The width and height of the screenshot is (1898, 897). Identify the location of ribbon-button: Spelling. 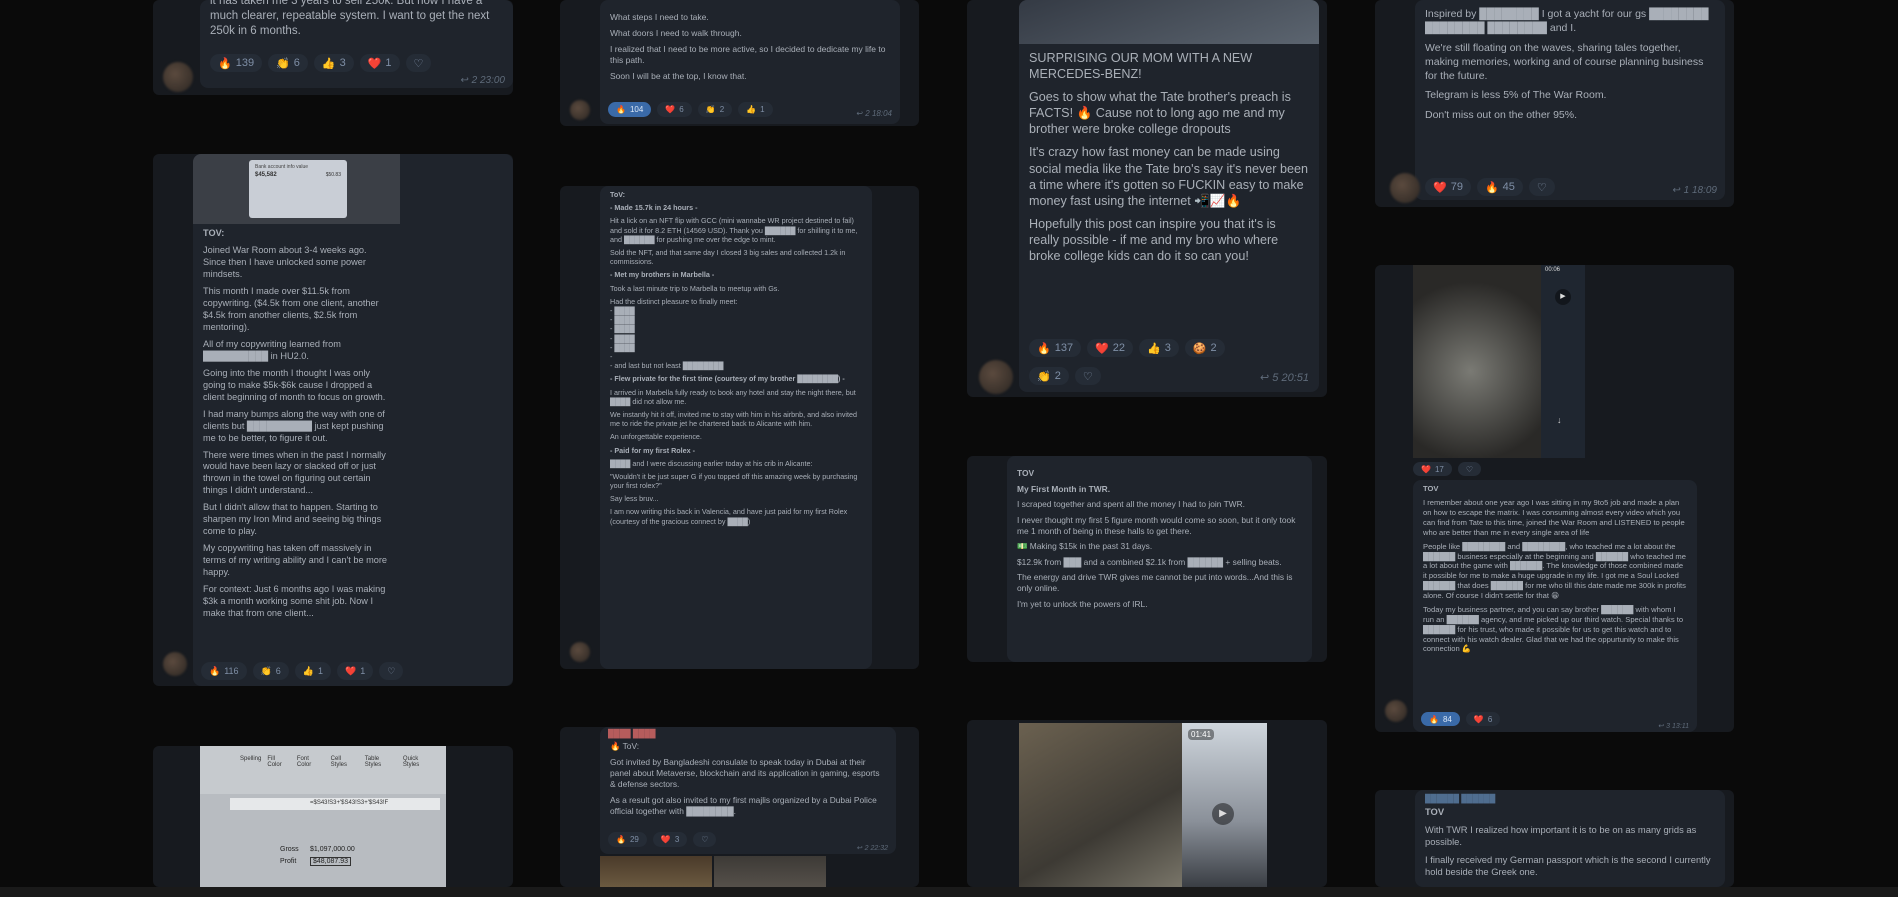
(250, 775).